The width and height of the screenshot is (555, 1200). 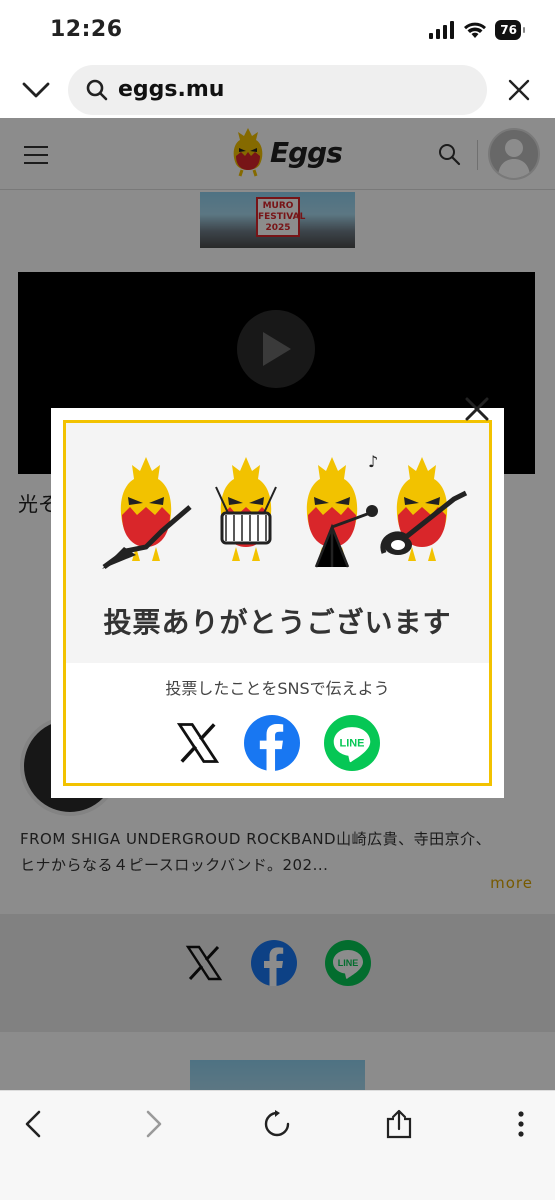 I want to click on chevron-down-icon, so click(x=36, y=90).